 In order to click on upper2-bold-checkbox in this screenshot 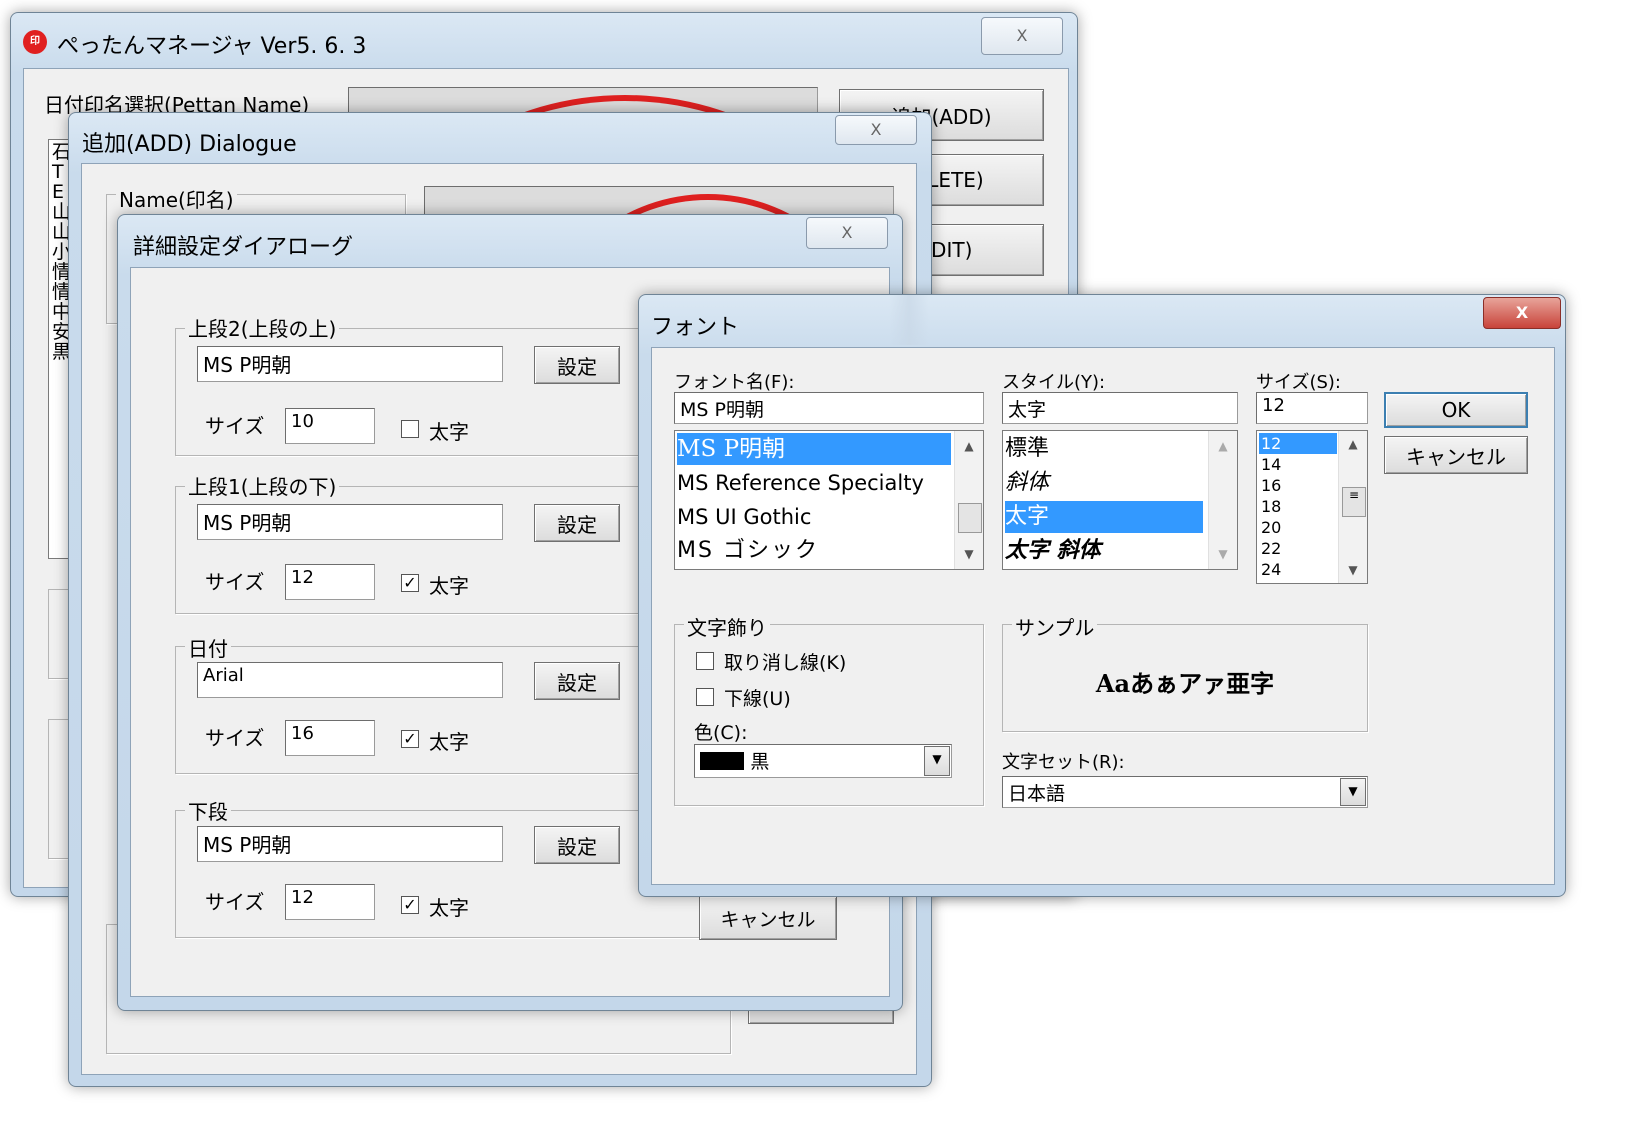, I will do `click(410, 429)`.